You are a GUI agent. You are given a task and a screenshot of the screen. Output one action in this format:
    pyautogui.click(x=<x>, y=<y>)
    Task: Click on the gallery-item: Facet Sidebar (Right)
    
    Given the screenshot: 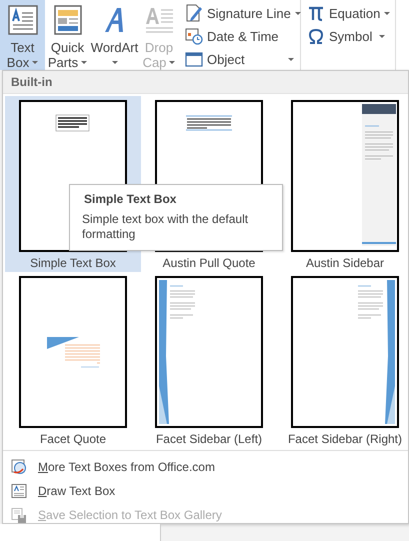 What is the action you would take?
    pyautogui.click(x=343, y=360)
    